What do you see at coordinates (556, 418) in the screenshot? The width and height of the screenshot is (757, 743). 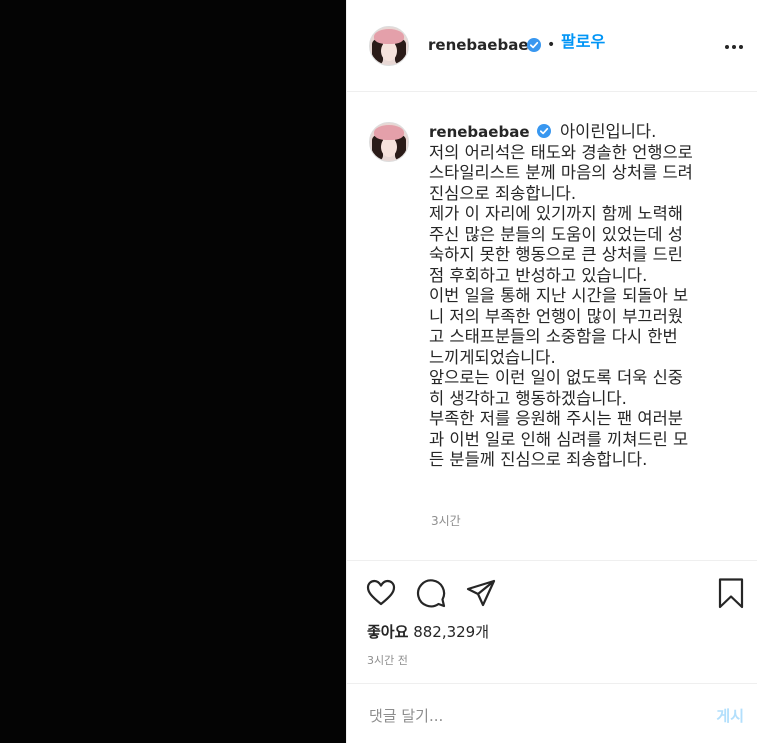 I see `caption-line: 부족한 저를 응원해 주시는 팬 여러분` at bounding box center [556, 418].